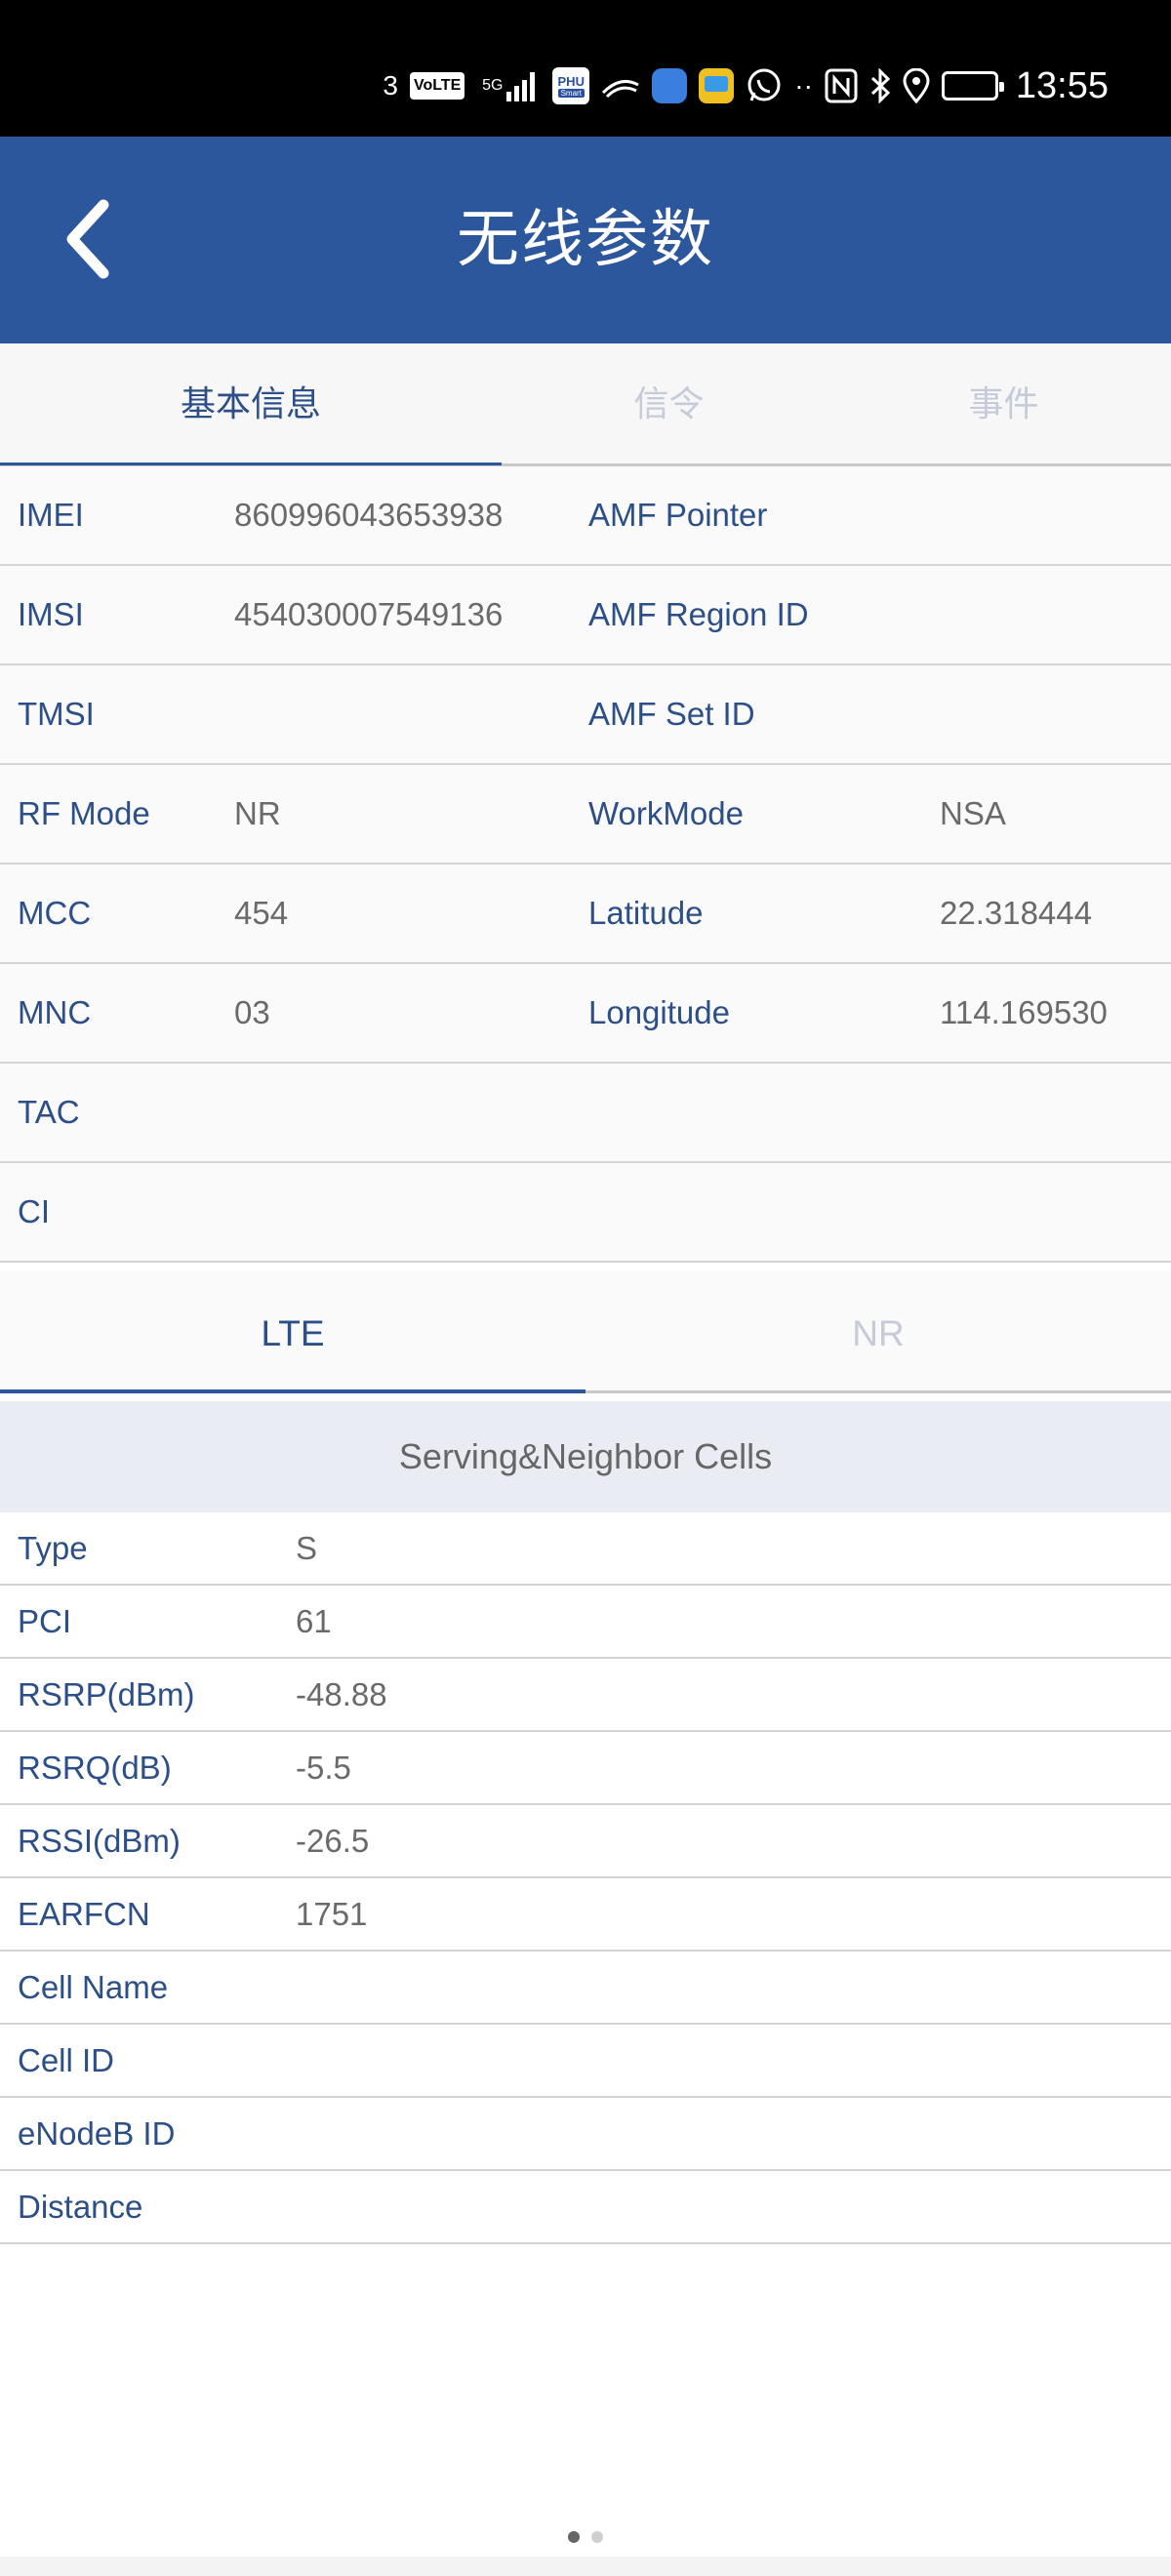  I want to click on nfc-icon, so click(841, 85).